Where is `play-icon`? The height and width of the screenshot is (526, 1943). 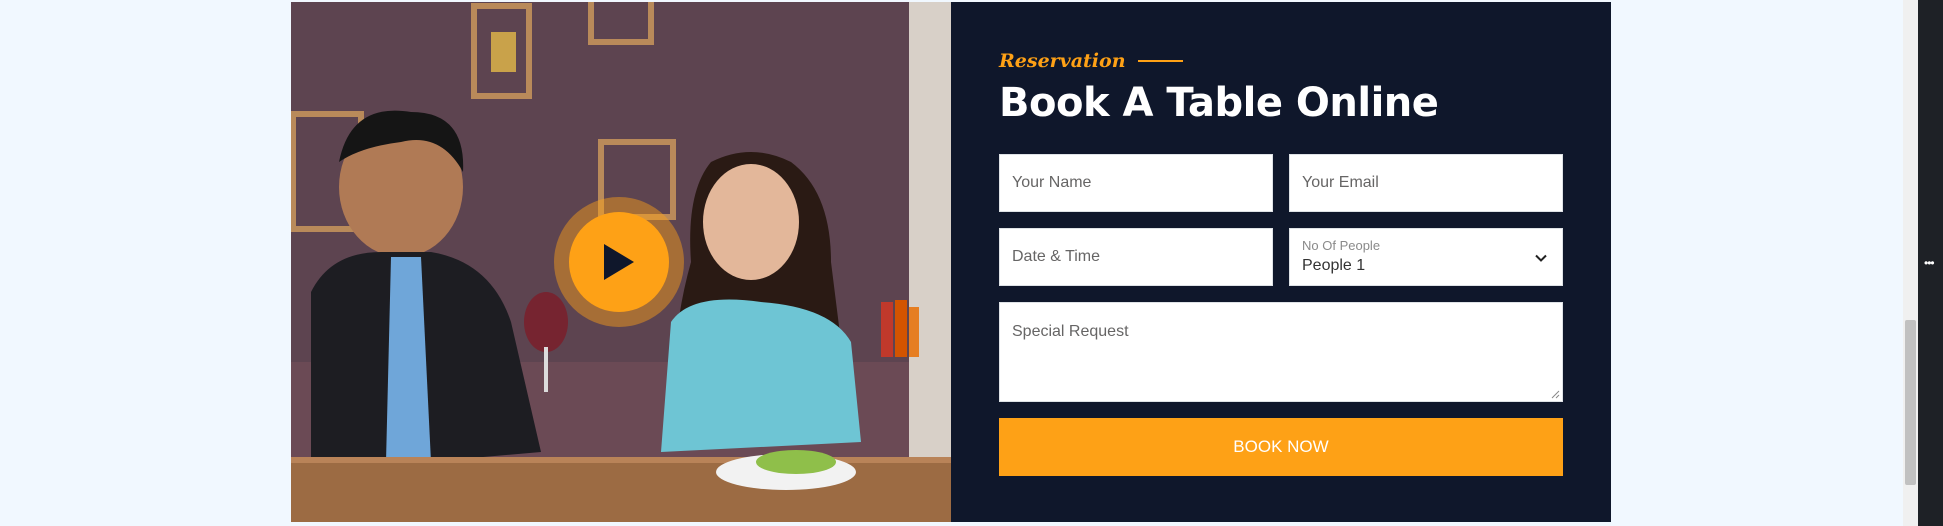 play-icon is located at coordinates (619, 262).